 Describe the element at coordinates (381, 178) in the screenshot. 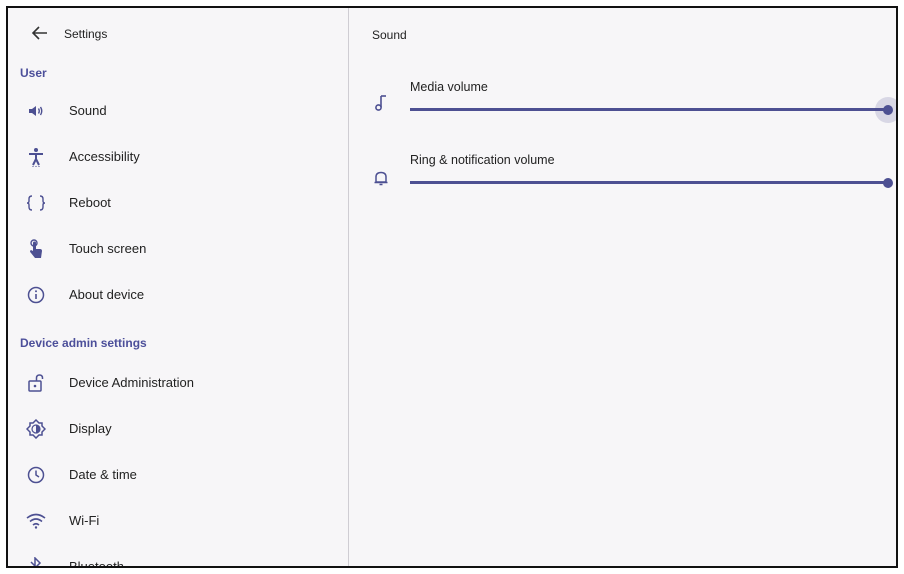

I see `bell-icon` at that location.